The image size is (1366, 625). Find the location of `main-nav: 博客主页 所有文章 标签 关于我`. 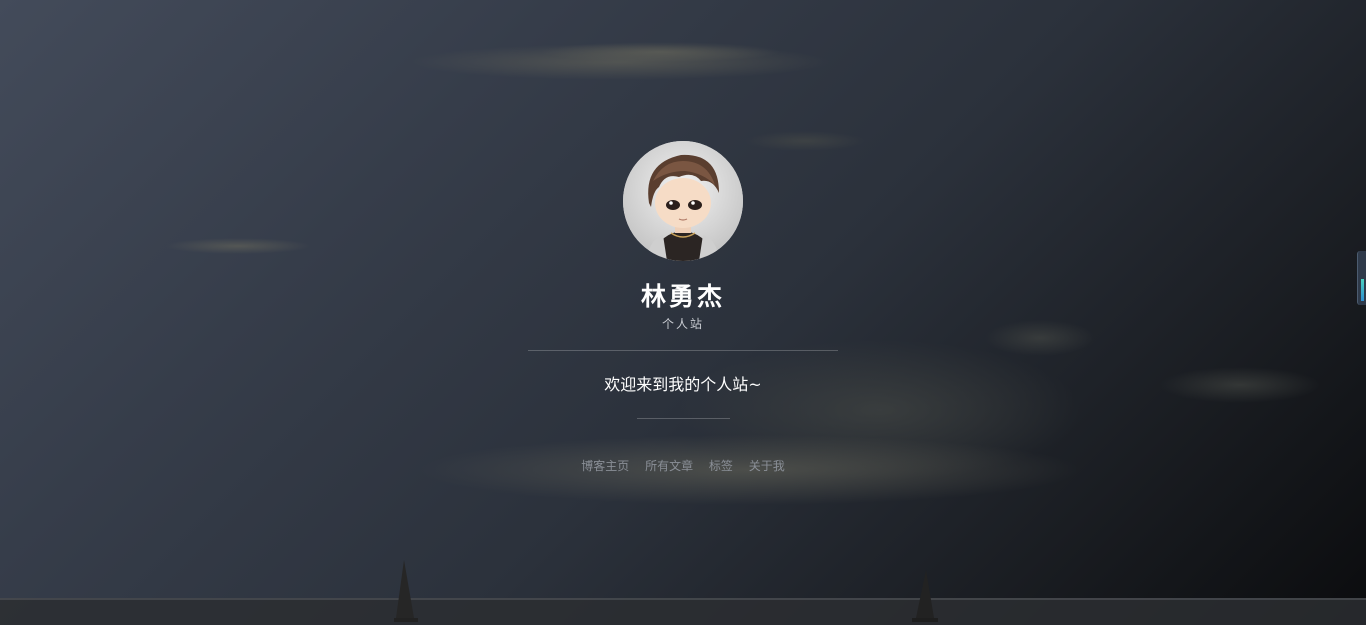

main-nav: 博客主页 所有文章 标签 关于我 is located at coordinates (683, 466).